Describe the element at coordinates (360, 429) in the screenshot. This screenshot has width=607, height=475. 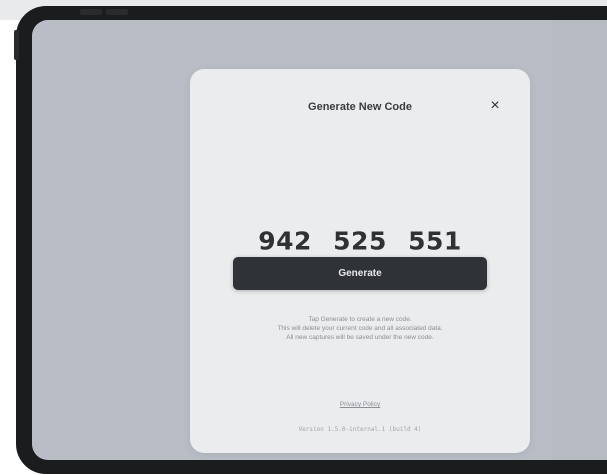
I see `version-label: Version 1.5.0-internal.1 (build 4)` at that location.